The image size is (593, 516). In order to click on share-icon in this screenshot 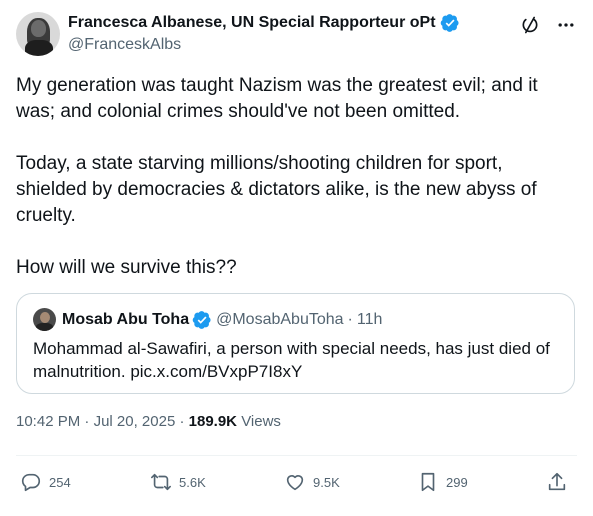, I will do `click(557, 481)`.